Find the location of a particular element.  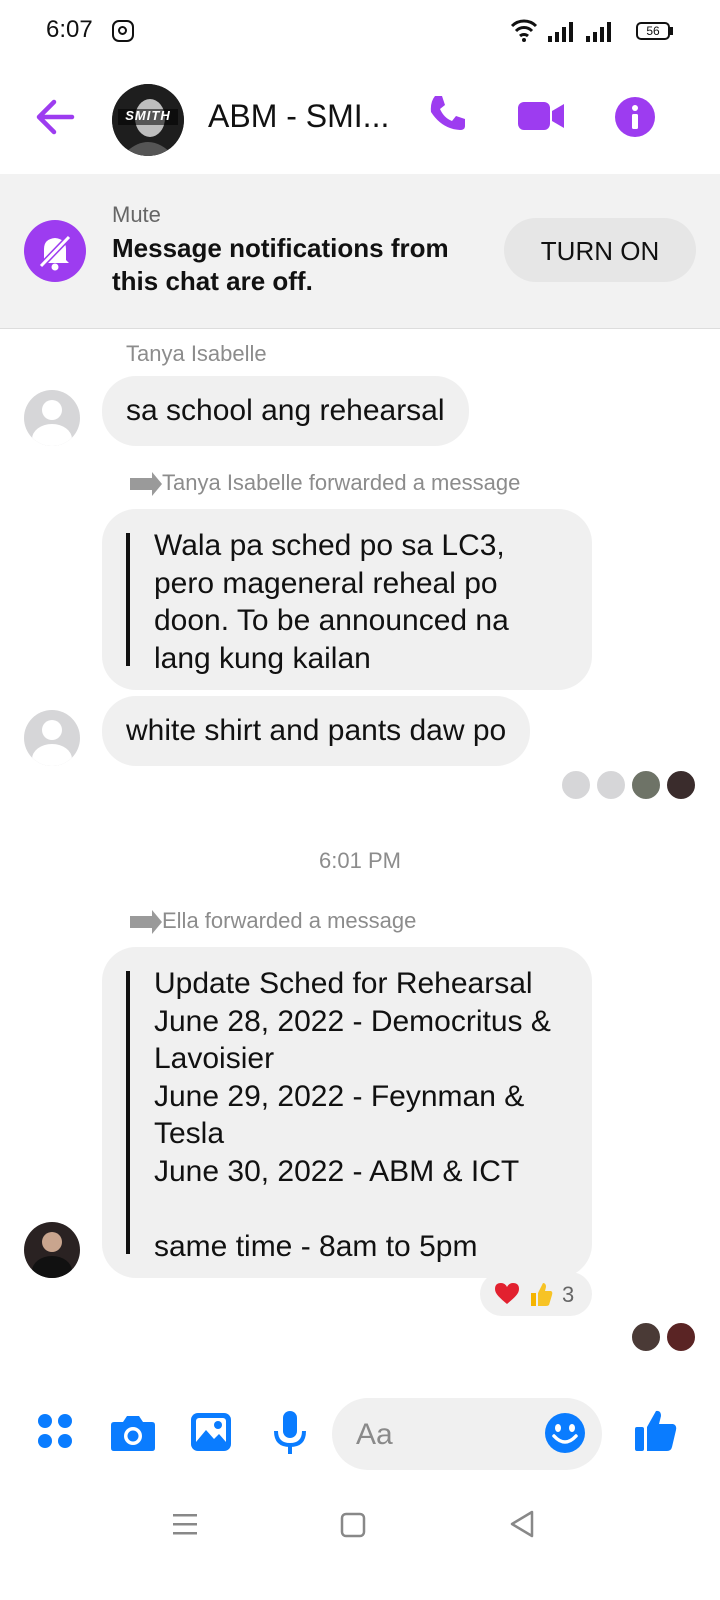

heart-emoji-icon is located at coordinates (507, 1293).